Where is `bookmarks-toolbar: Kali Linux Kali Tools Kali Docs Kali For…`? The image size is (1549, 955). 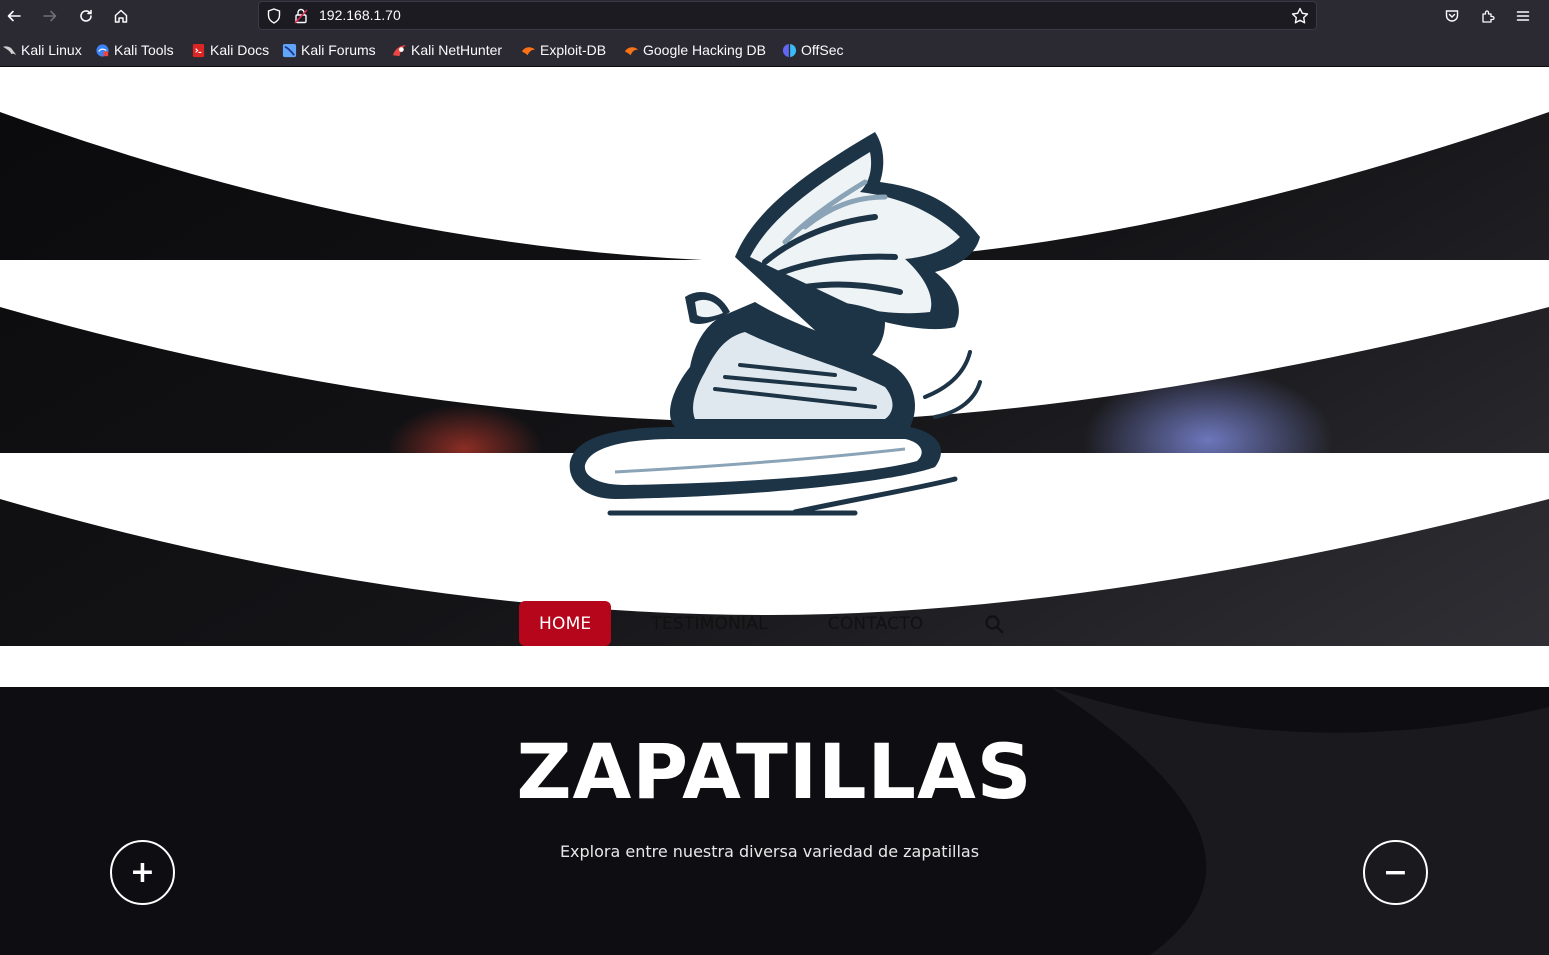 bookmarks-toolbar: Kali Linux Kali Tools Kali Docs Kali For… is located at coordinates (774, 50).